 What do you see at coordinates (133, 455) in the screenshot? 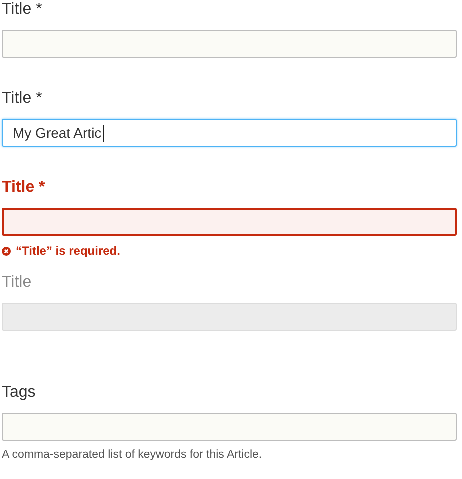
I see `help-text: A comma-separated list of keywords for this Article.` at bounding box center [133, 455].